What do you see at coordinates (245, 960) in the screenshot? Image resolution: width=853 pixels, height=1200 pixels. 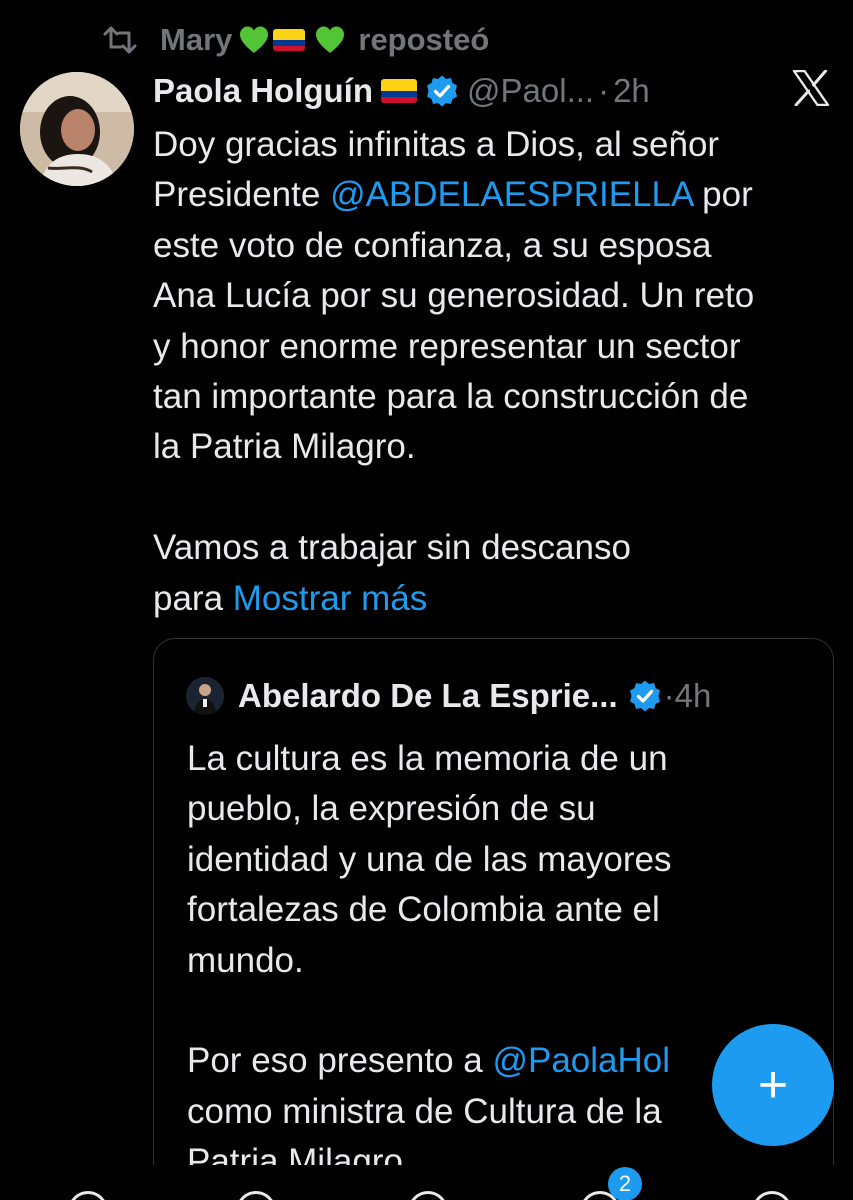 I see `text-segment: mundo.` at bounding box center [245, 960].